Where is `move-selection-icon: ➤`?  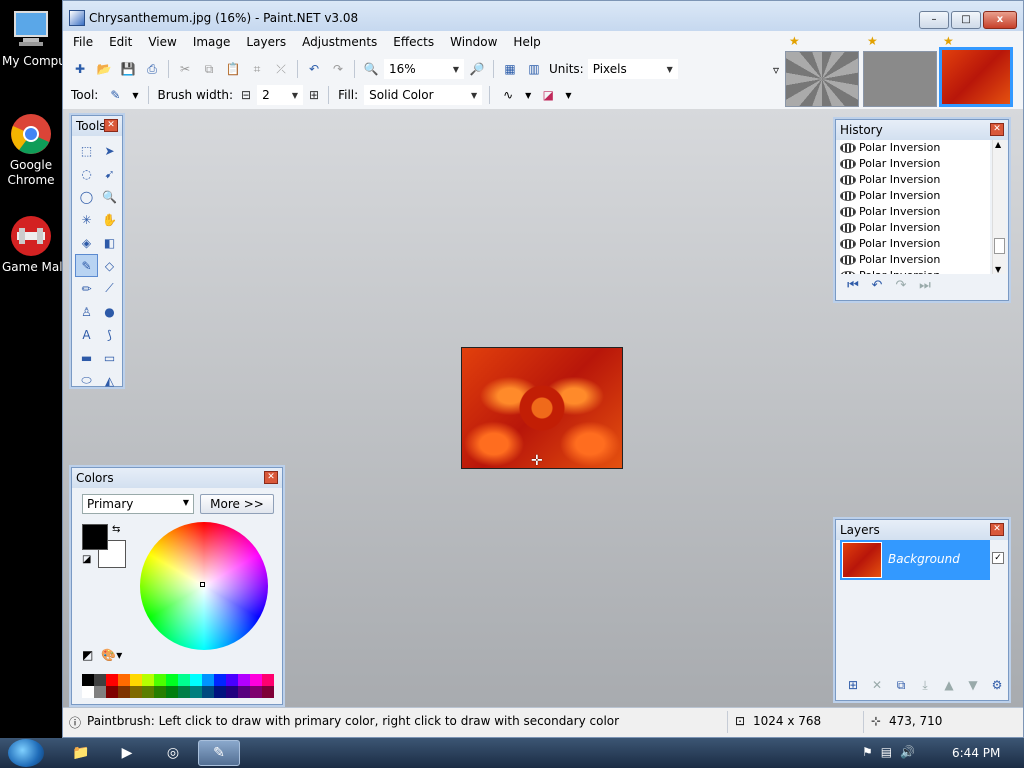
move-selection-icon: ➤ is located at coordinates (109, 150).